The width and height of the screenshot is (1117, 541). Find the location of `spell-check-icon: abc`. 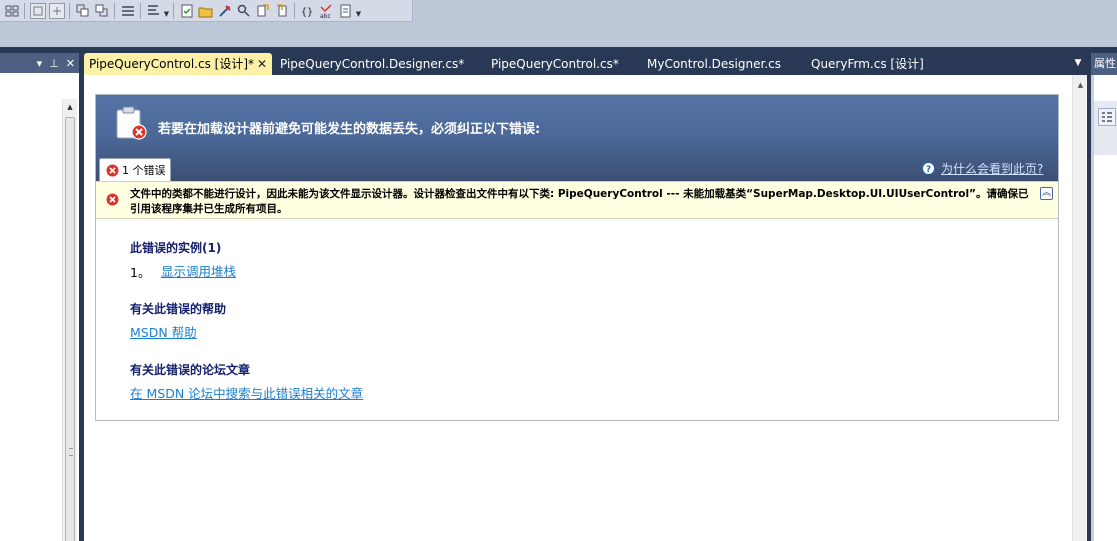

spell-check-icon: abc is located at coordinates (327, 11).